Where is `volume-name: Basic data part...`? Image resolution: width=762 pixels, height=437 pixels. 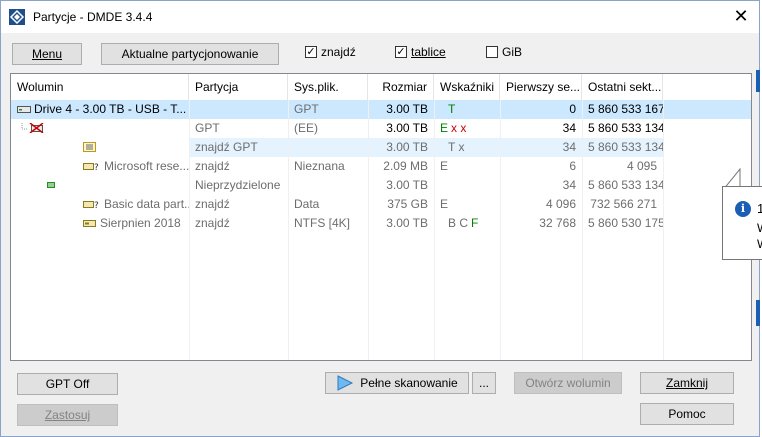 volume-name: Basic data part... is located at coordinates (146, 204).